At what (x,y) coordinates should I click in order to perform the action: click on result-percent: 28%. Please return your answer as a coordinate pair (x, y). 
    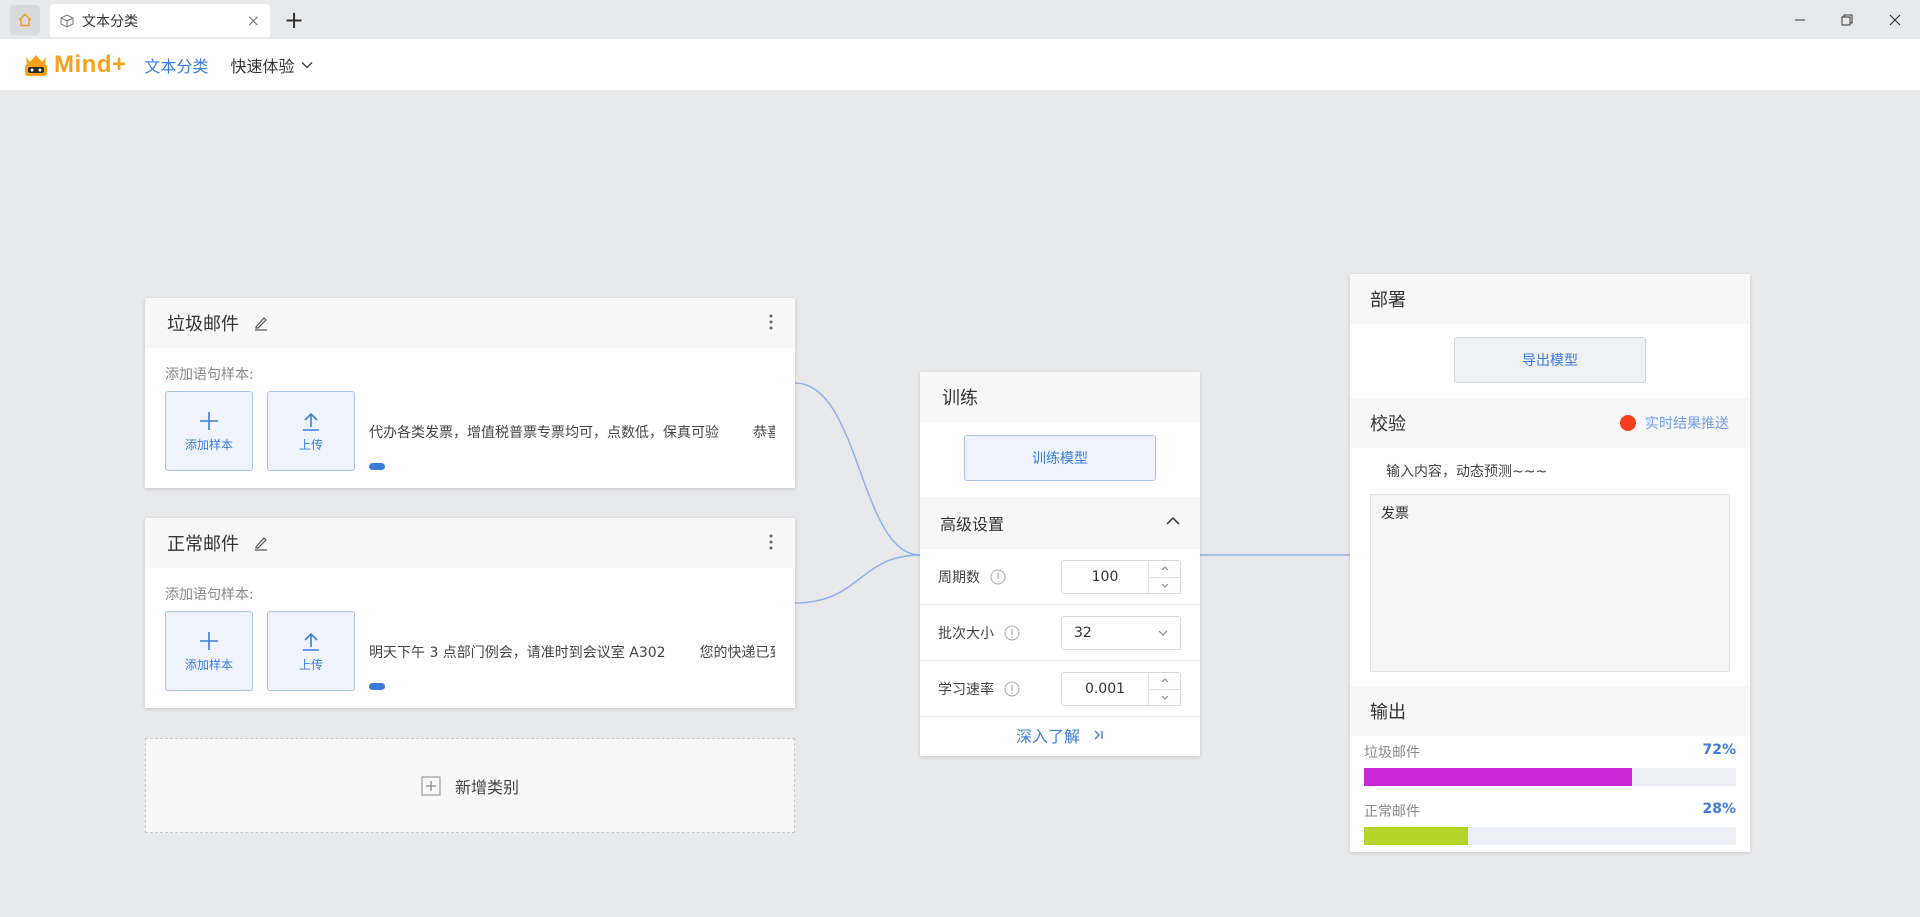
    Looking at the image, I should click on (1719, 809).